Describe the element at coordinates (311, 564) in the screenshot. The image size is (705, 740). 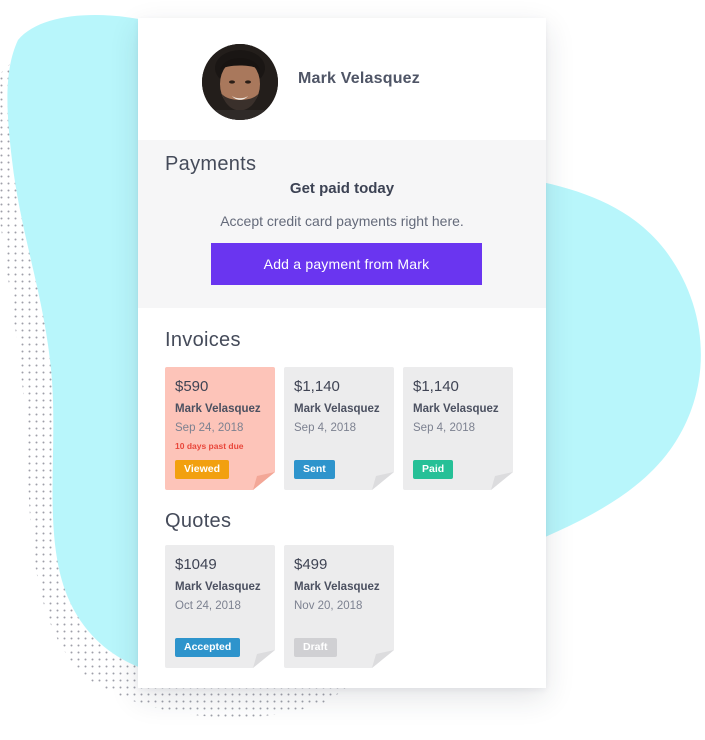
I see `quote-amount: $499` at that location.